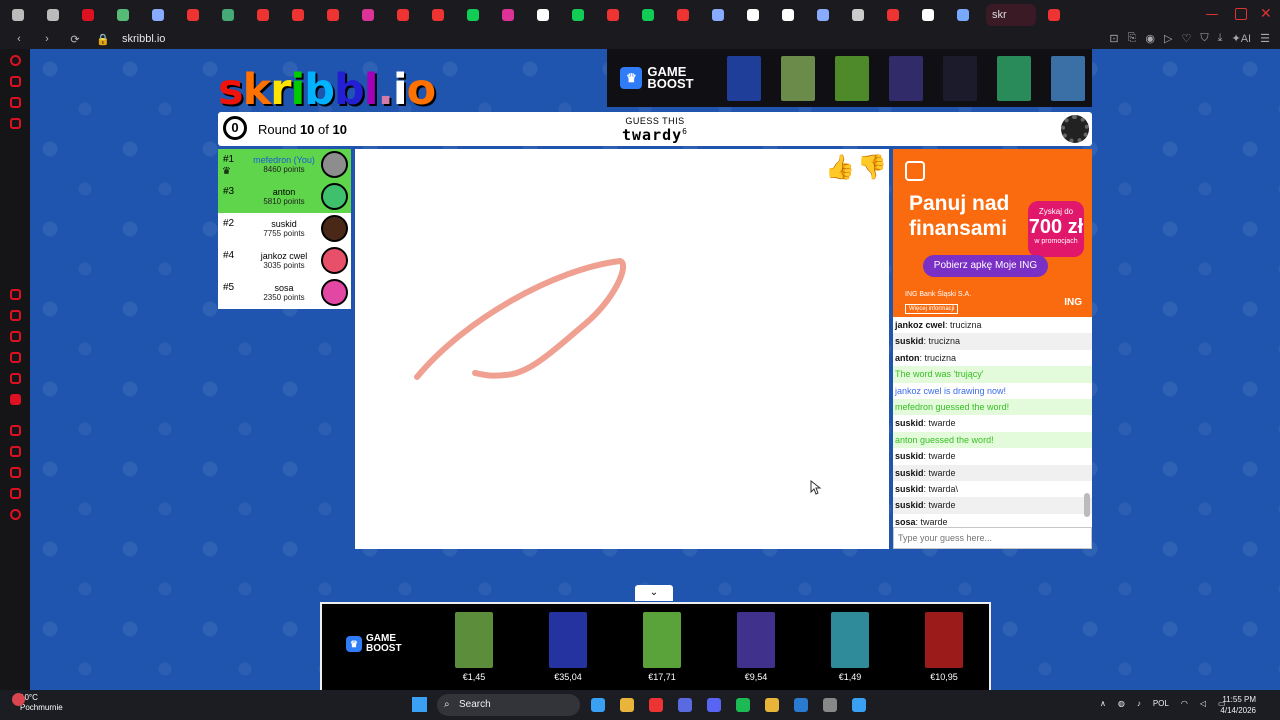 This screenshot has width=1280, height=720. What do you see at coordinates (1187, 38) in the screenshot?
I see `heart-icon: ♡` at bounding box center [1187, 38].